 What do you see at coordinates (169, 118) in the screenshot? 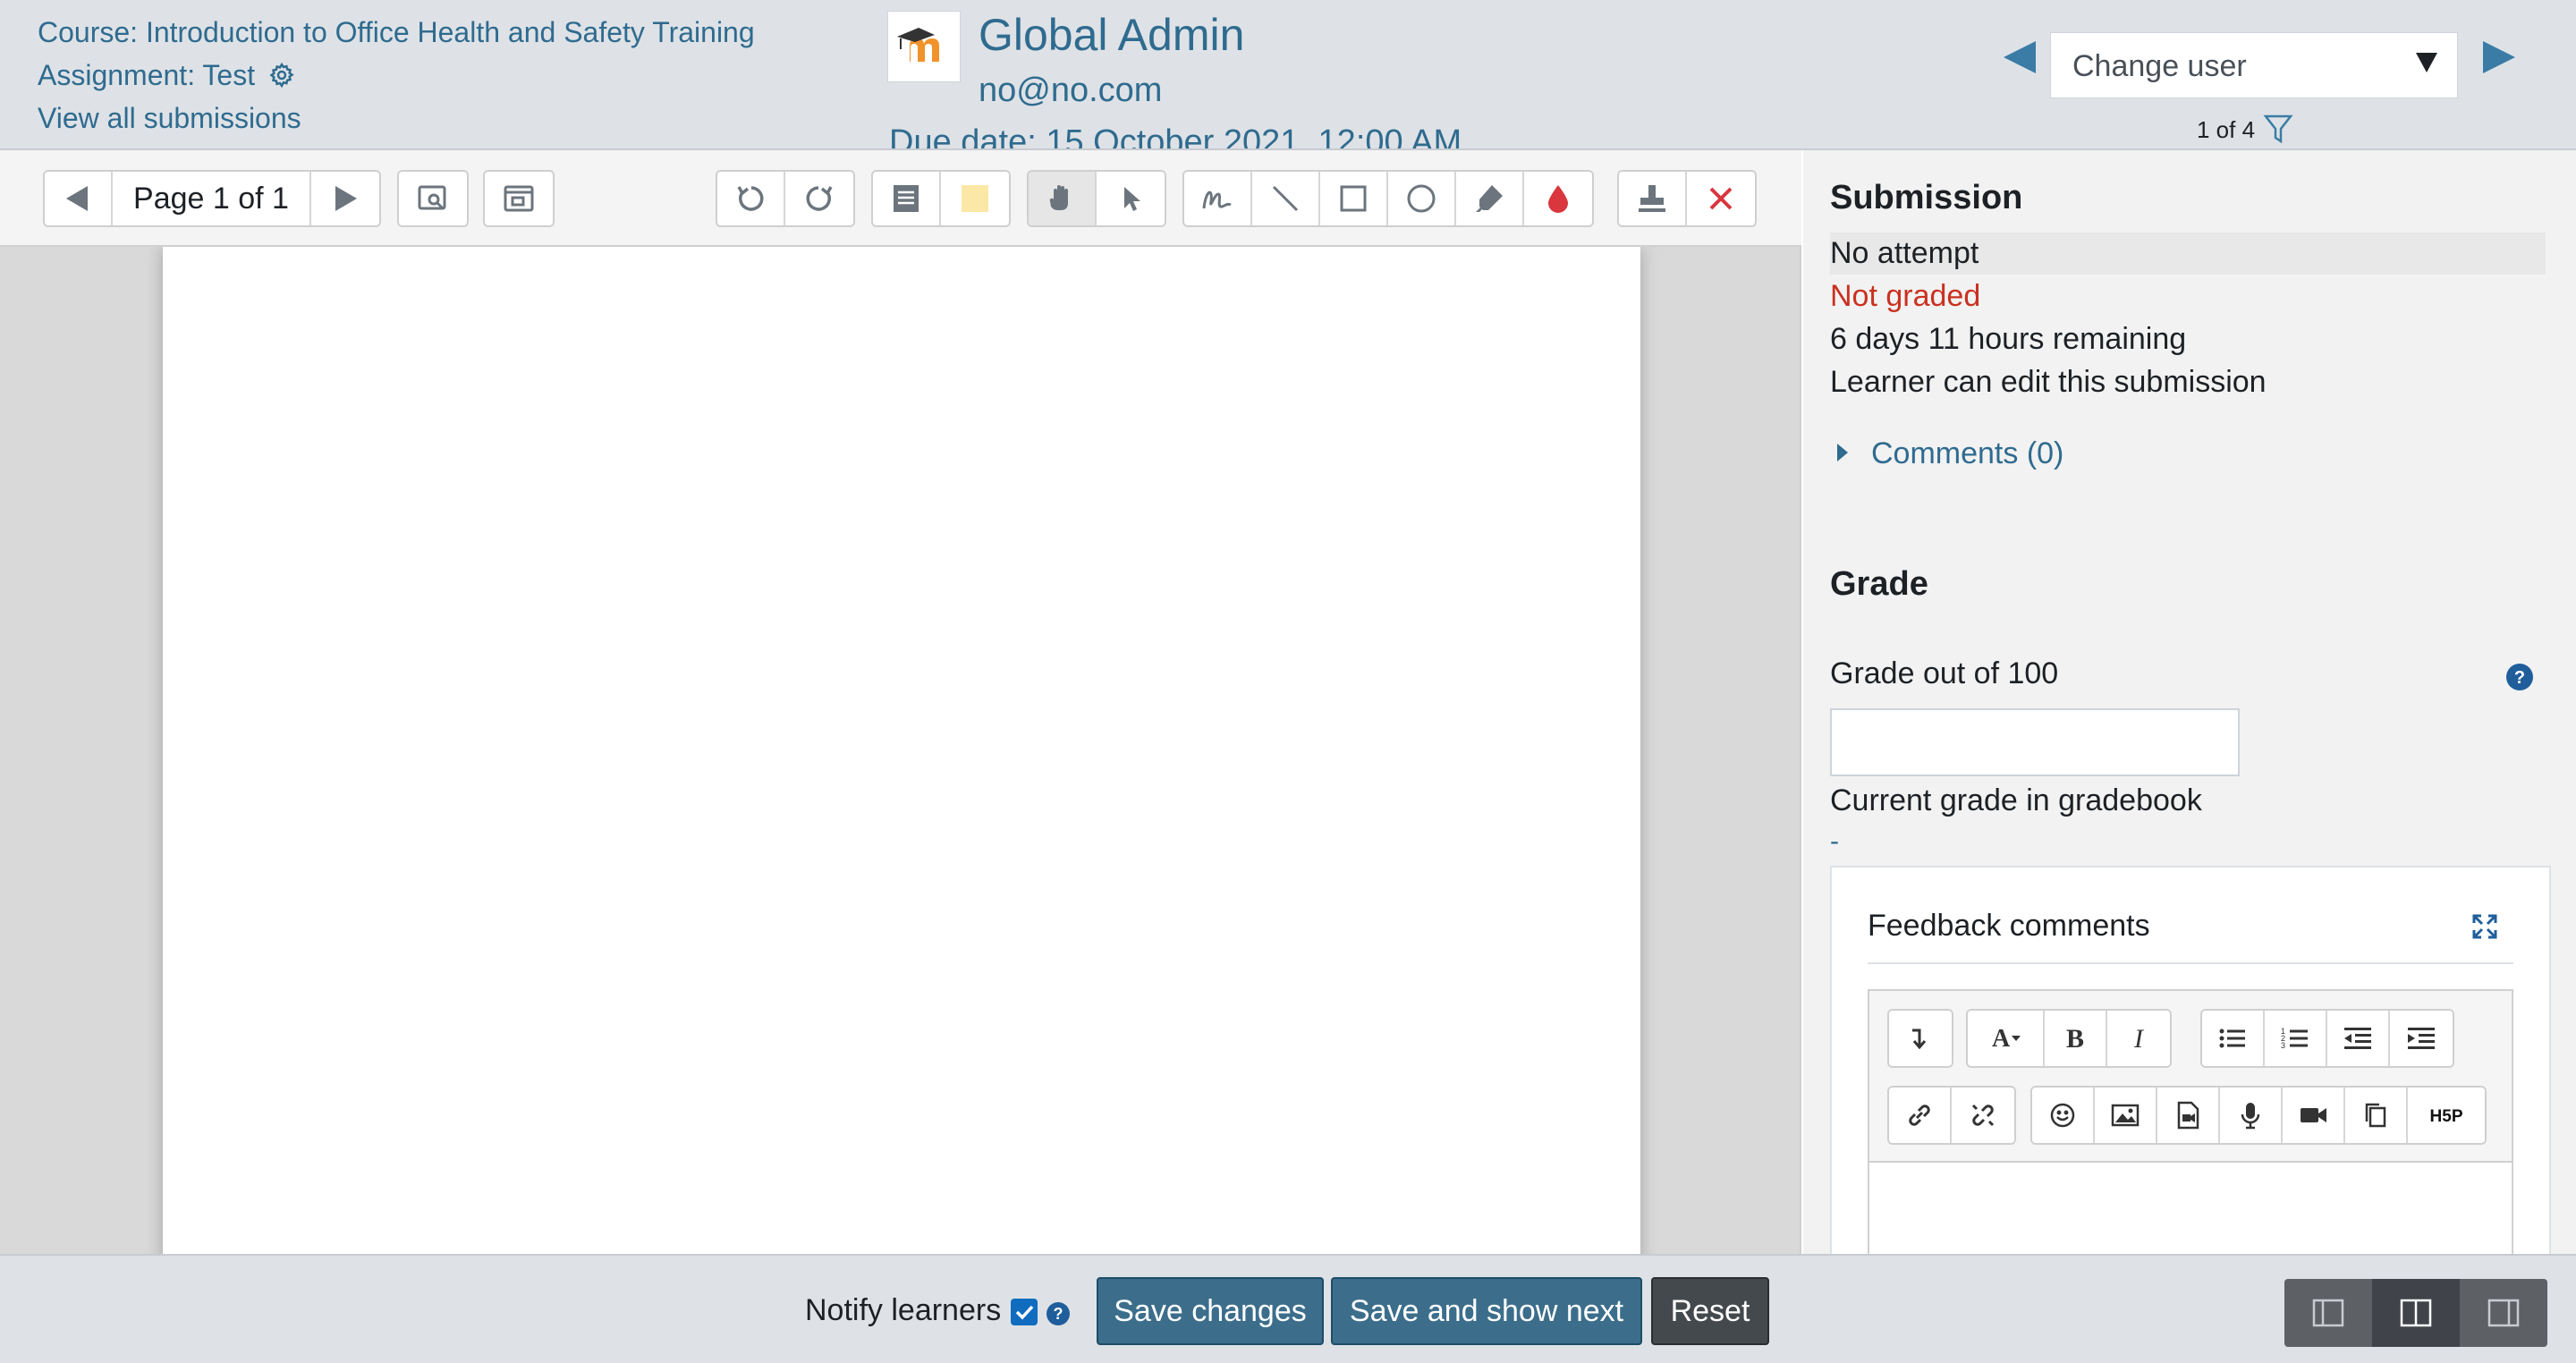
I see `view-all-submissions-link: View all submissions` at bounding box center [169, 118].